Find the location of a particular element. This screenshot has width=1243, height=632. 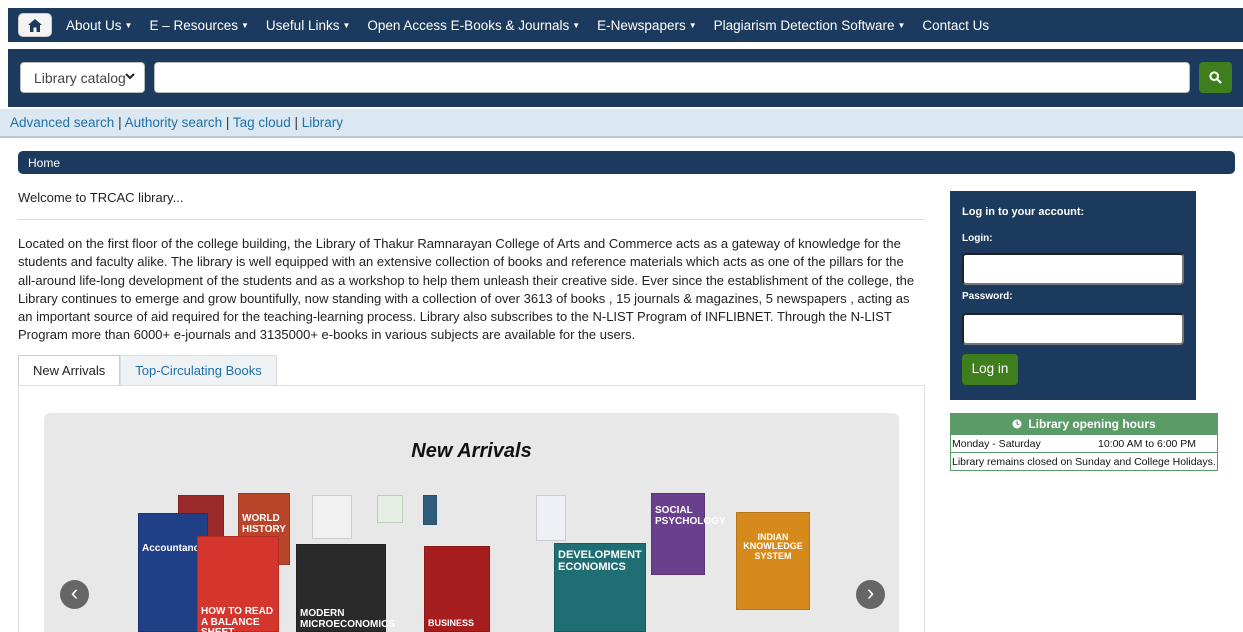

nav-label: Plagiarism Detection Software is located at coordinates (804, 25).